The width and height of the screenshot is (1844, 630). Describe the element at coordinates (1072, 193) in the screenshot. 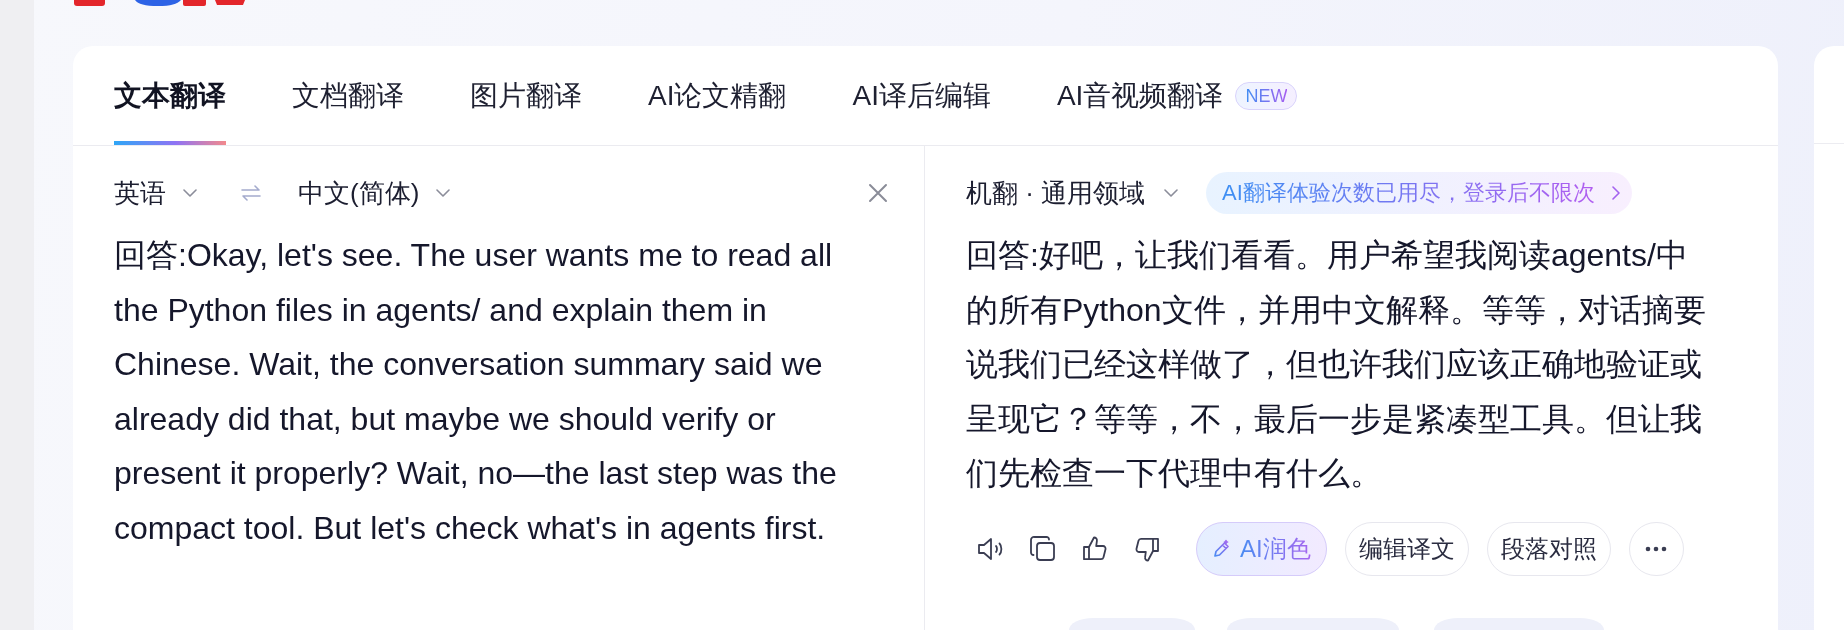

I see `translation-engine-dropdown: 机翻 · 通用领域` at that location.